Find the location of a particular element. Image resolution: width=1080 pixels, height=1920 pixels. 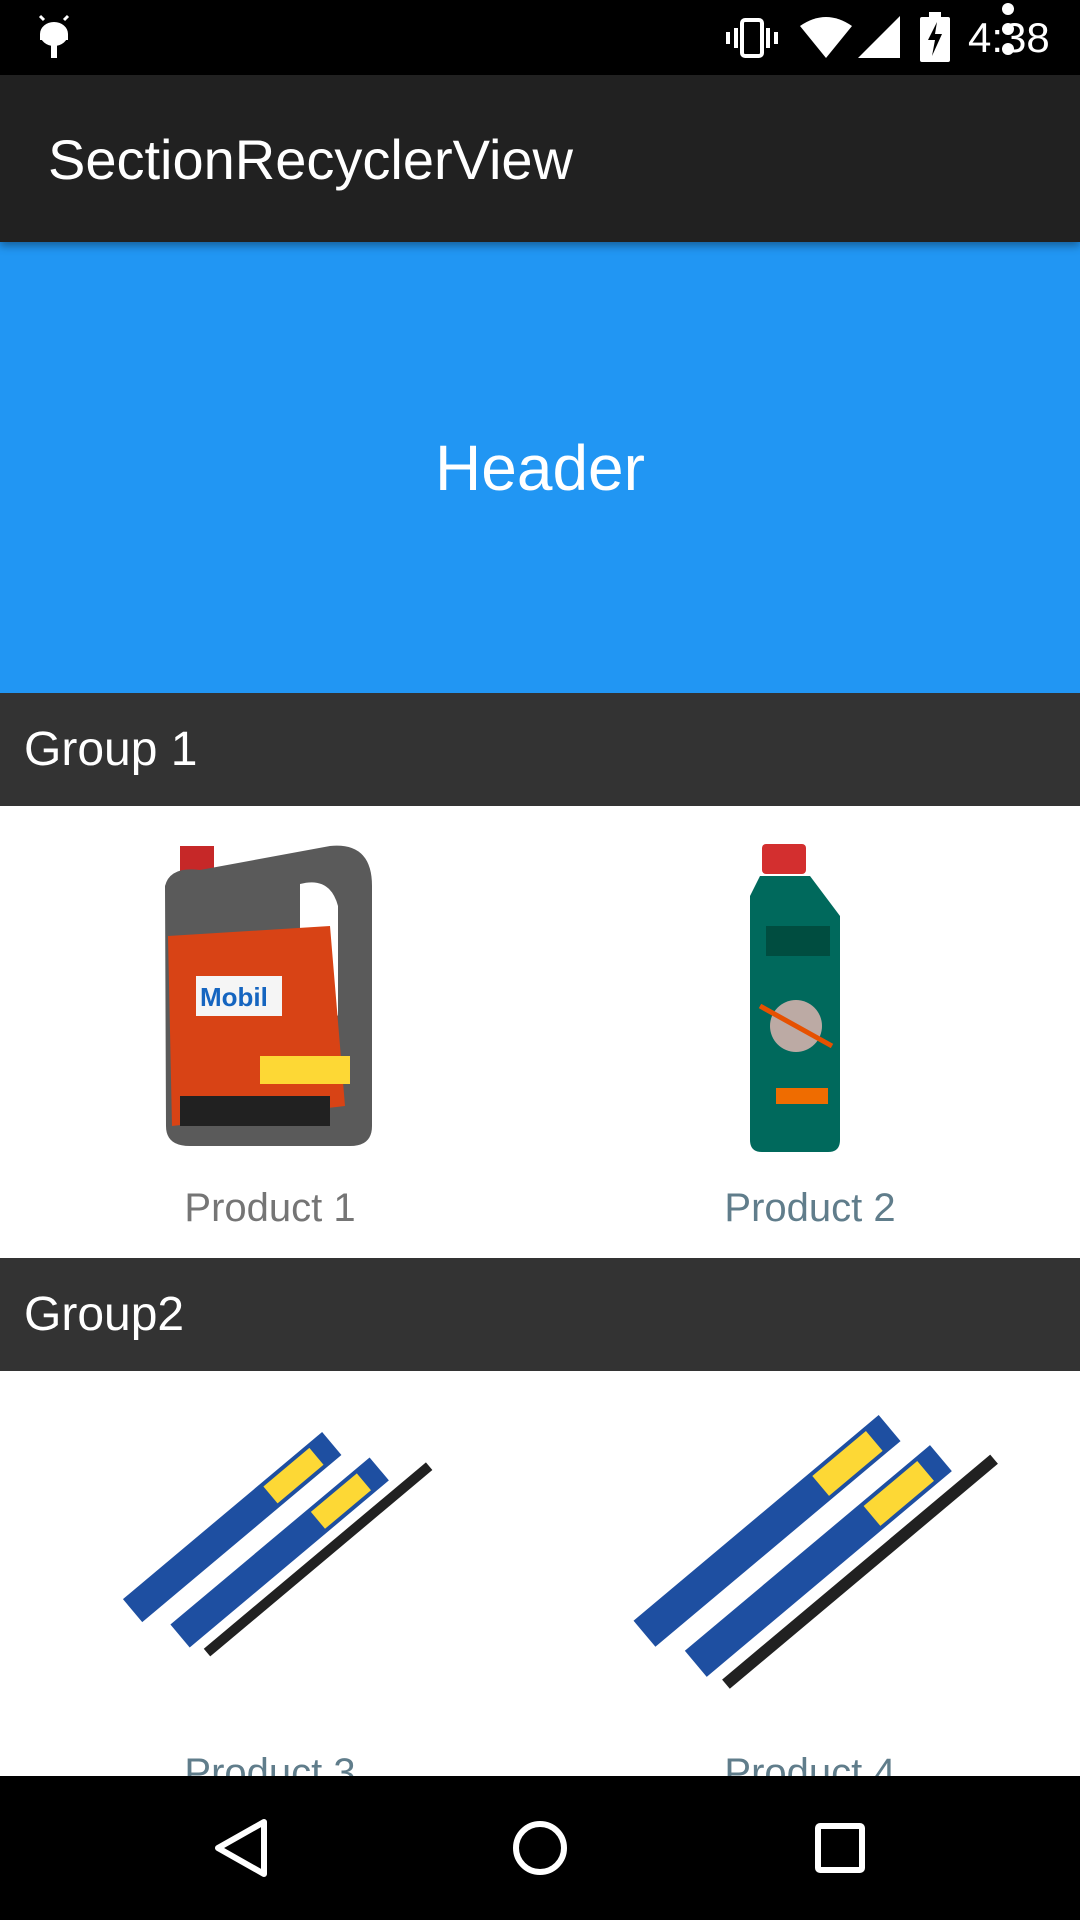

more-vert-icon is located at coordinates (1008, 29).